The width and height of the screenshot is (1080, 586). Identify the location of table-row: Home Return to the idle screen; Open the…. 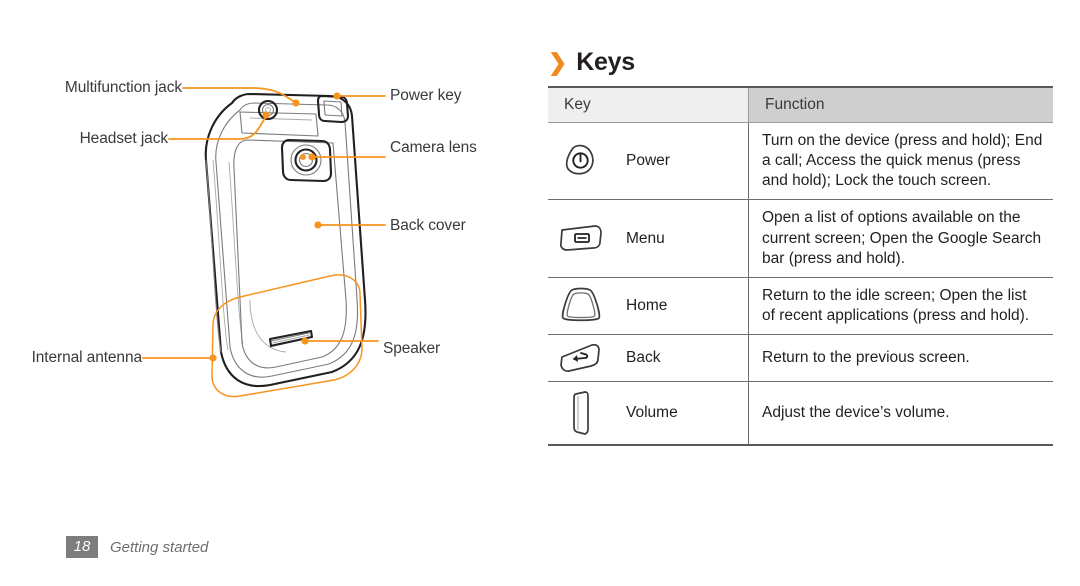
(800, 306).